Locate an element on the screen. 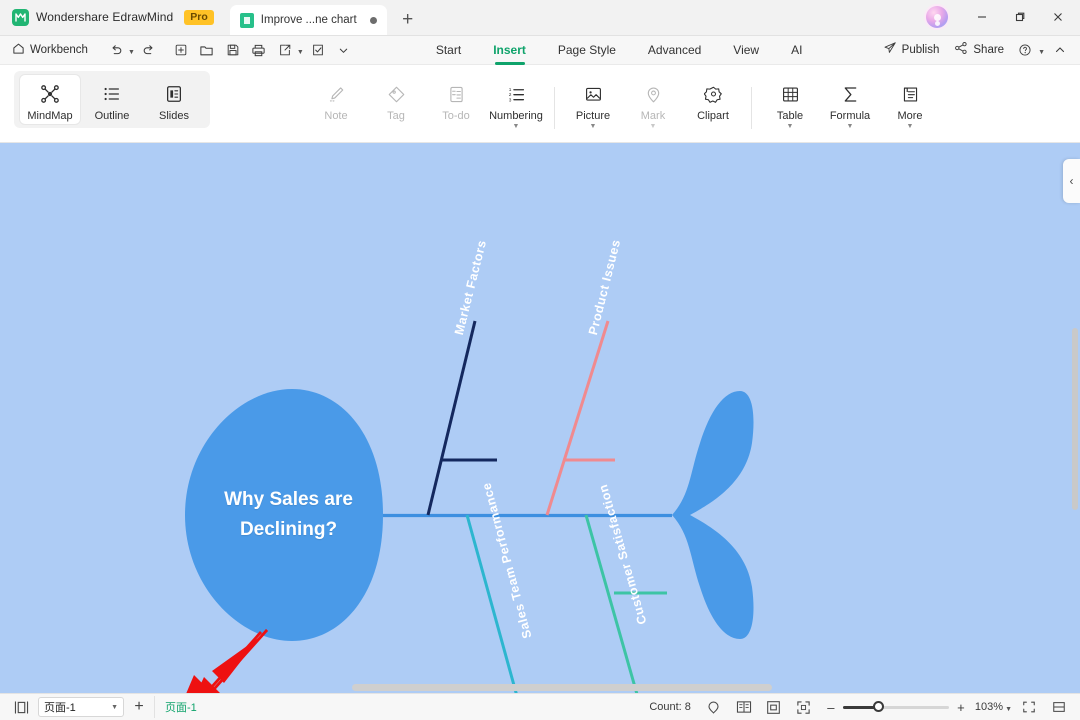 This screenshot has height=720, width=1080. ribbon-formula-button: Formula ▼ is located at coordinates (850, 104).